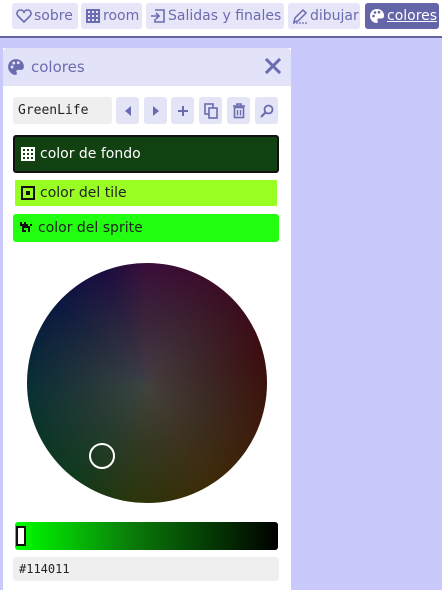 This screenshot has height=590, width=442. I want to click on panel-title: colores, so click(58, 67).